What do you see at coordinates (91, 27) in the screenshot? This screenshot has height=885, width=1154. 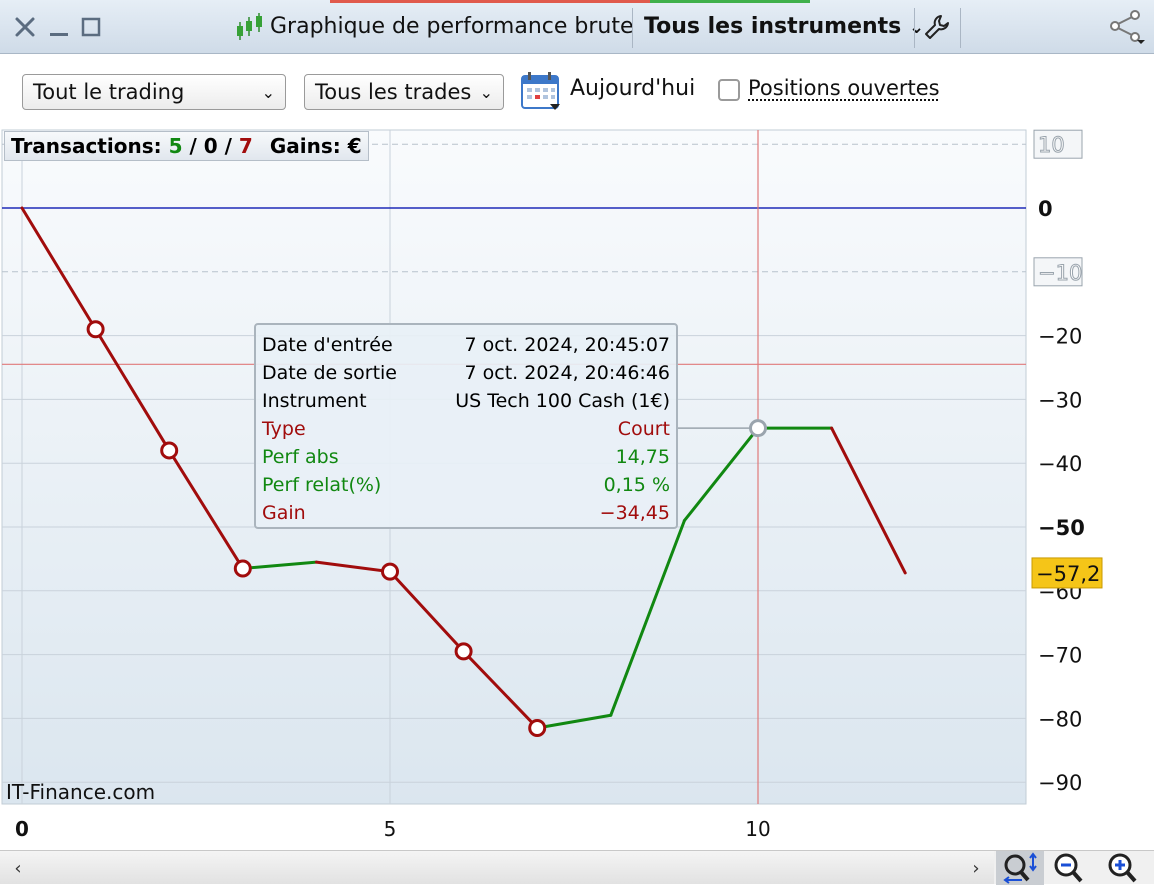 I see `maximize-icon` at bounding box center [91, 27].